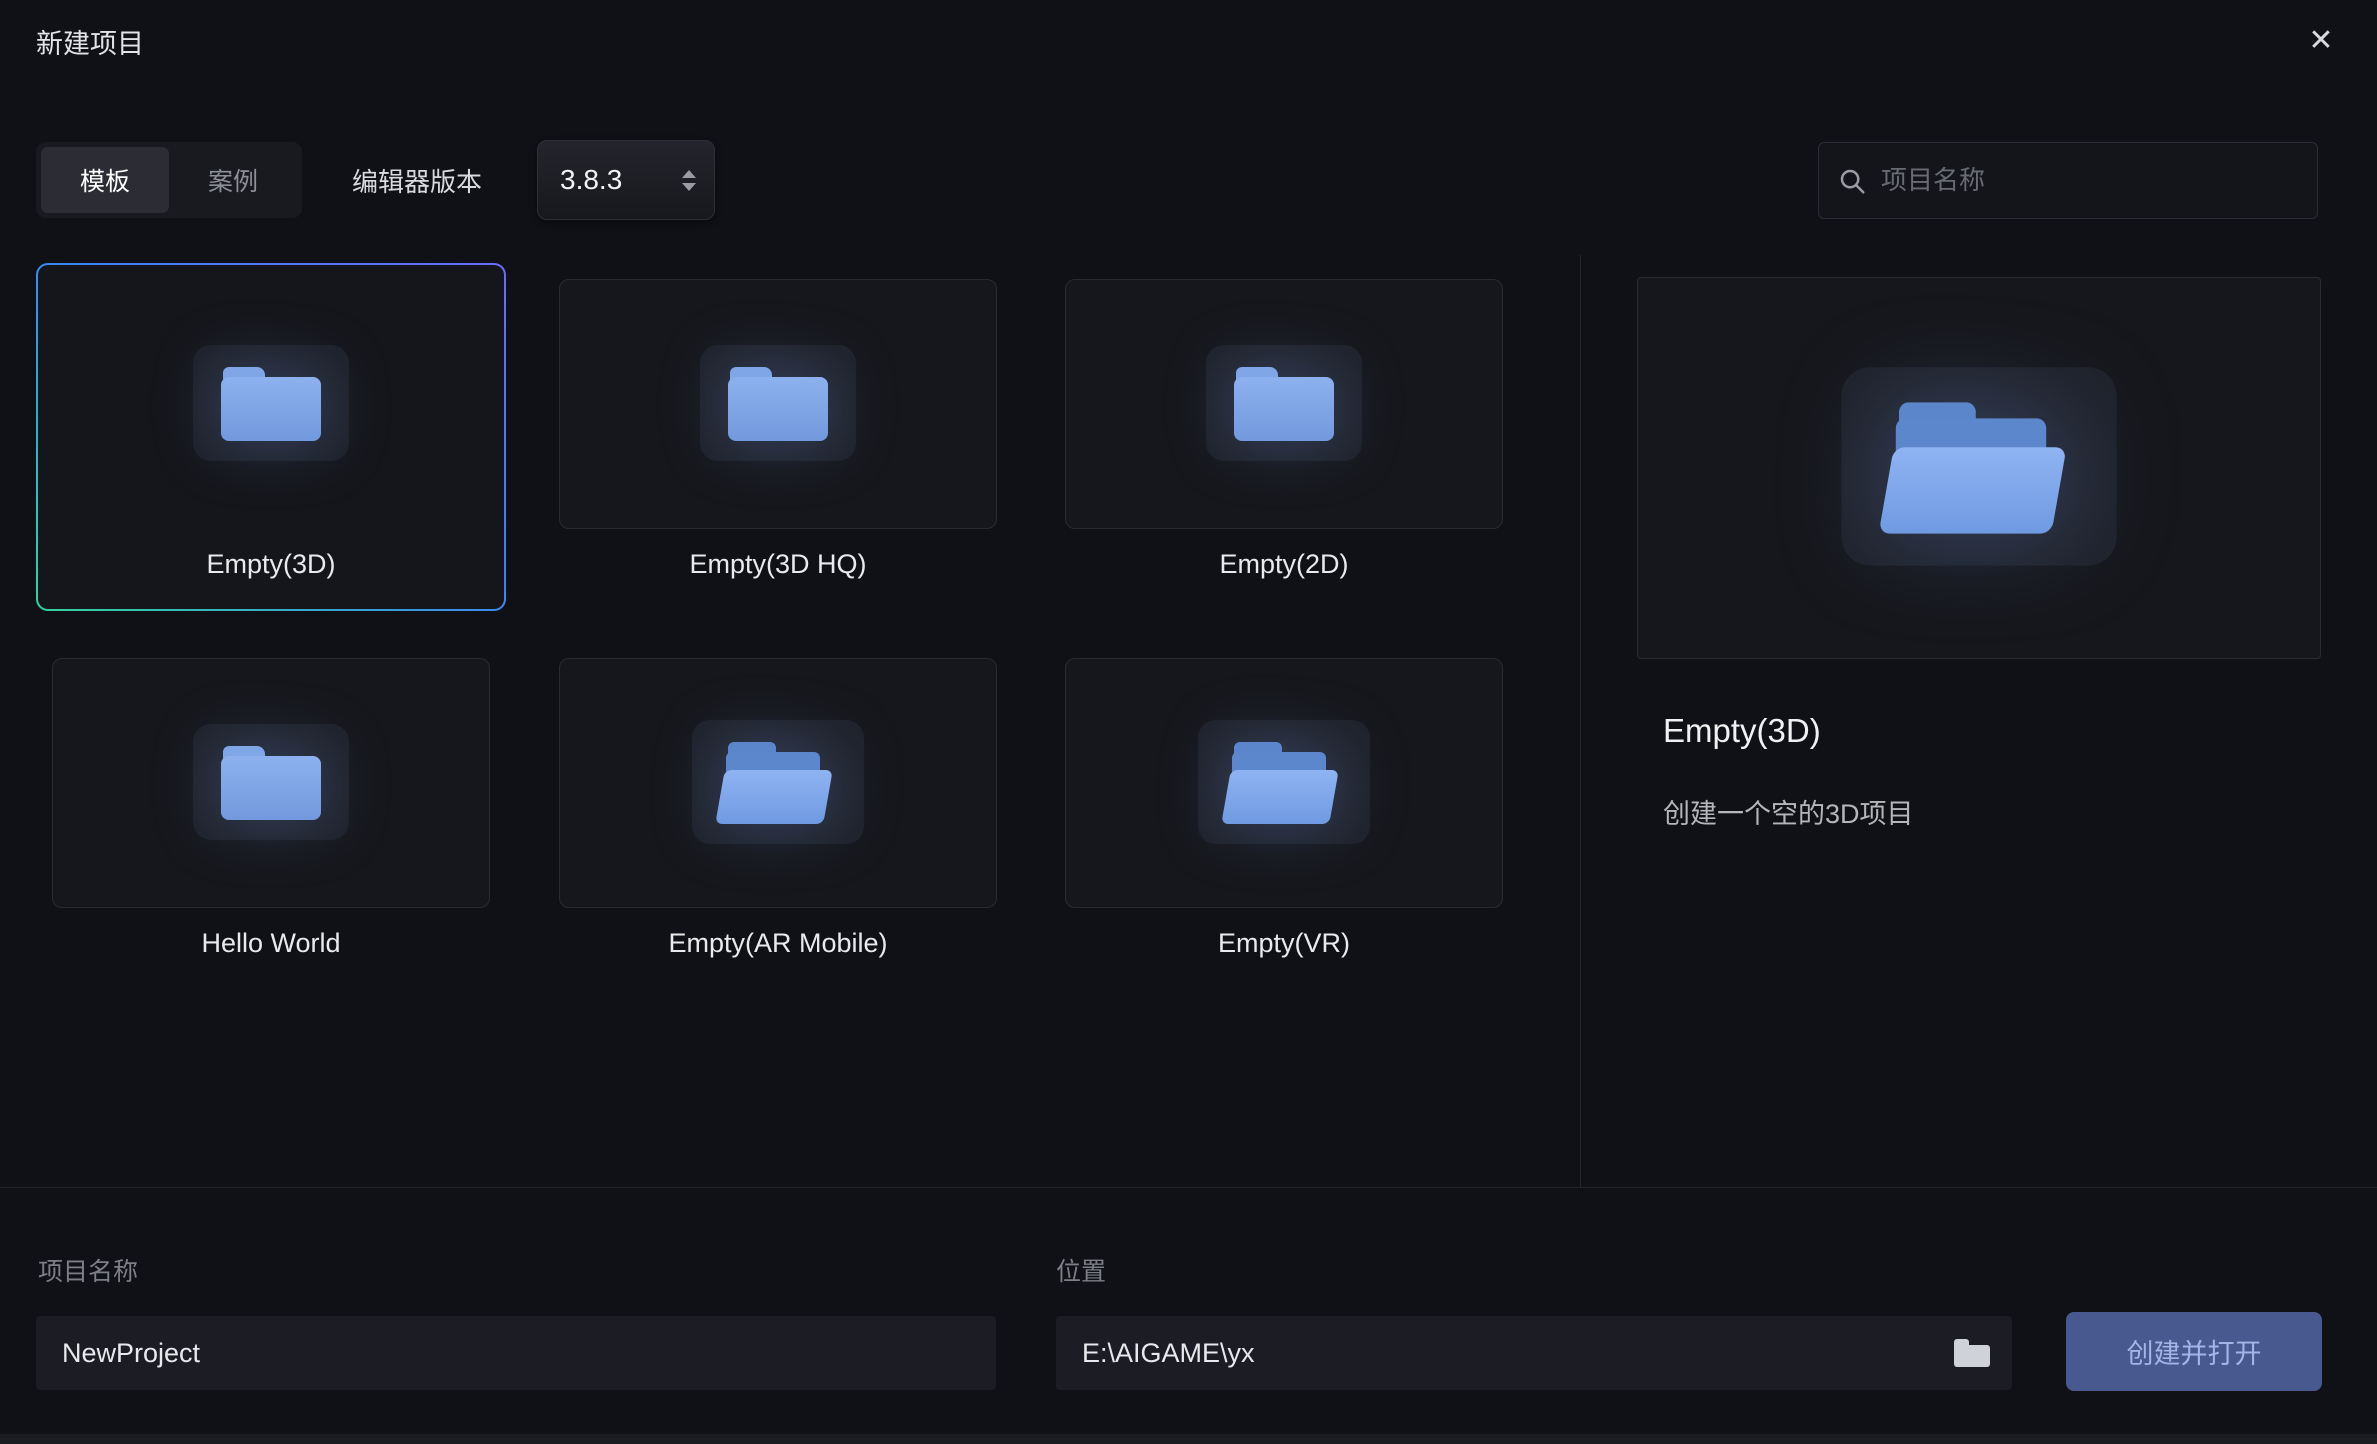 The width and height of the screenshot is (2377, 1444). I want to click on selected-template-title: Empty(3D), so click(1742, 730).